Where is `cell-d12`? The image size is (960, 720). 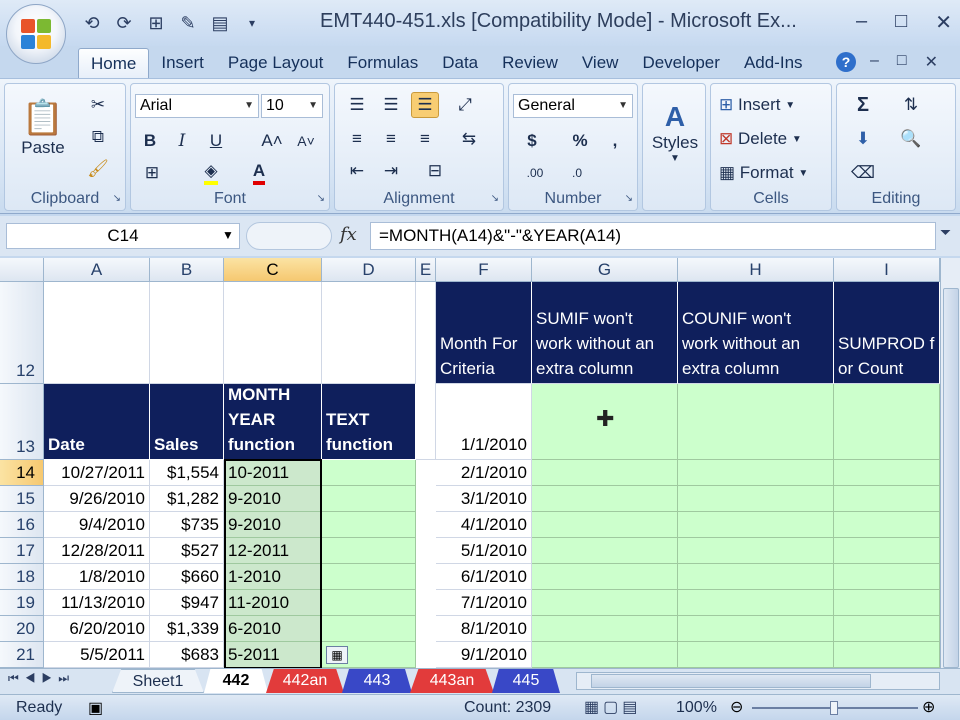
cell-d12 is located at coordinates (369, 333).